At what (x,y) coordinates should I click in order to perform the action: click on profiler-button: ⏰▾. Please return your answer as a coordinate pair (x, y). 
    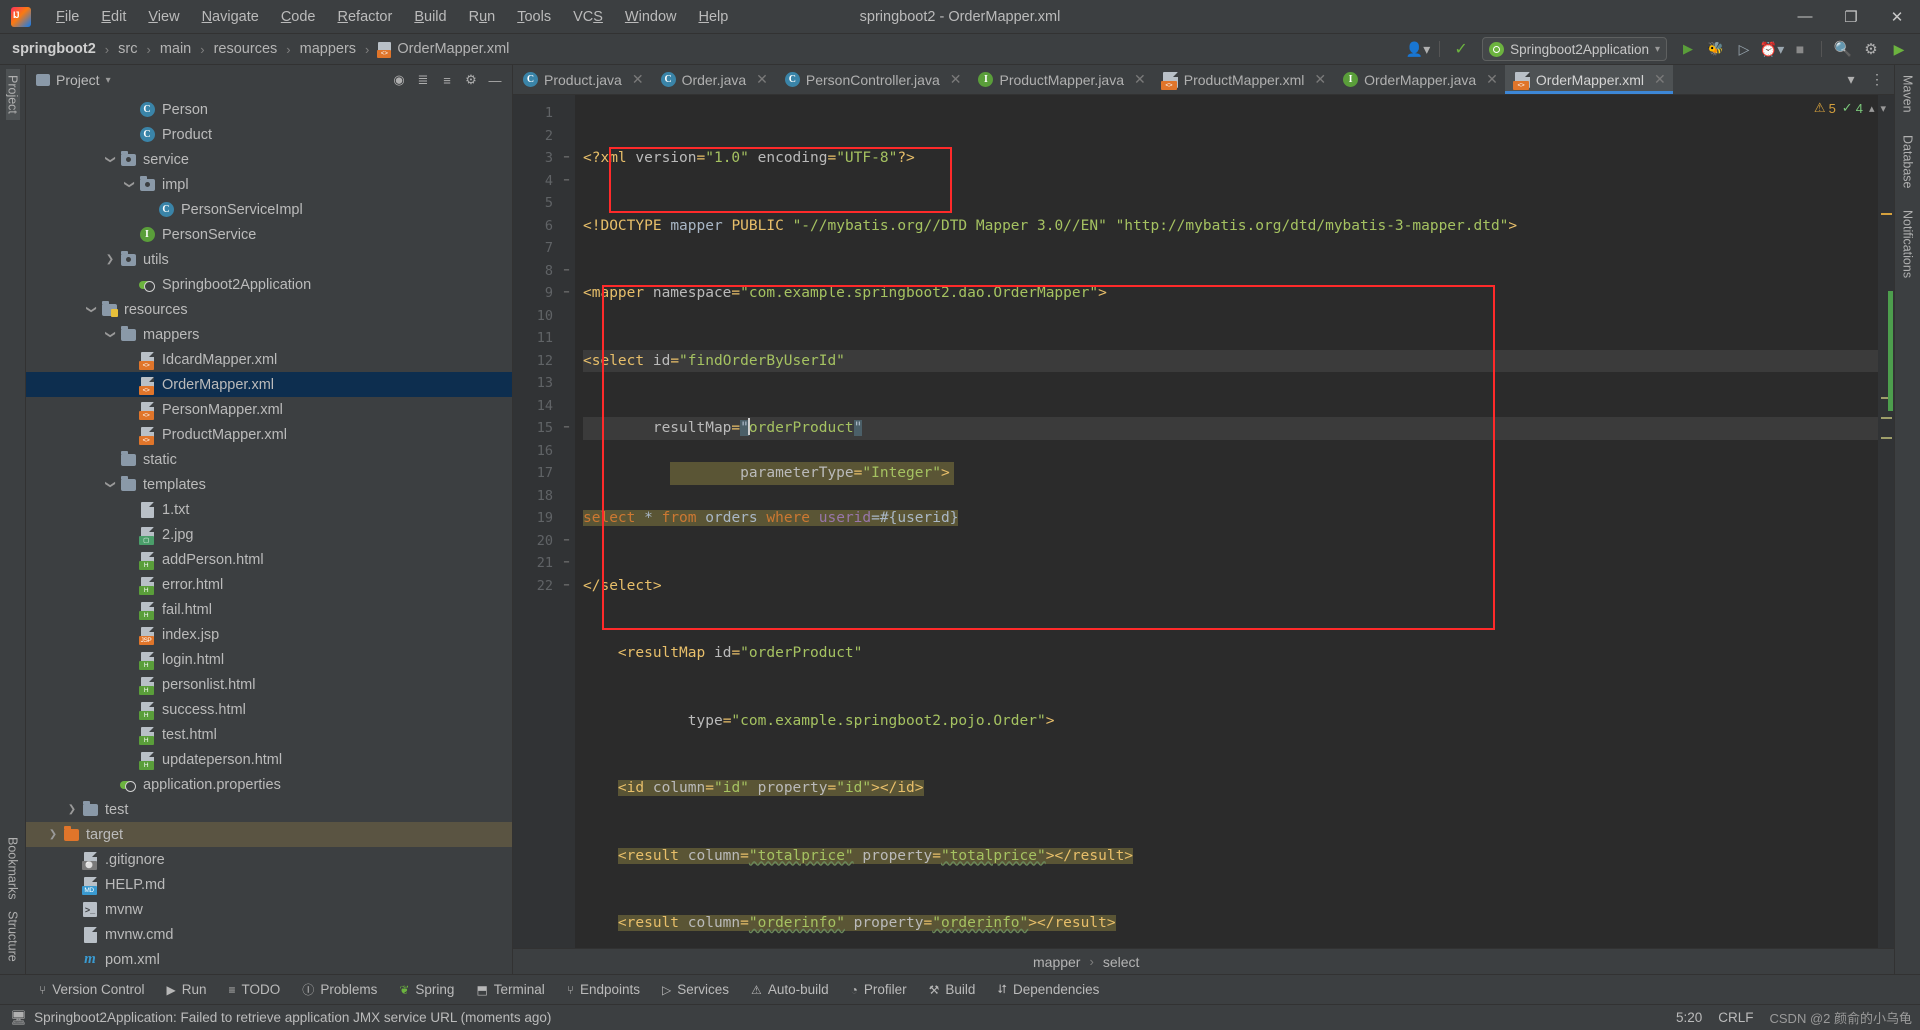
    Looking at the image, I should click on (1772, 49).